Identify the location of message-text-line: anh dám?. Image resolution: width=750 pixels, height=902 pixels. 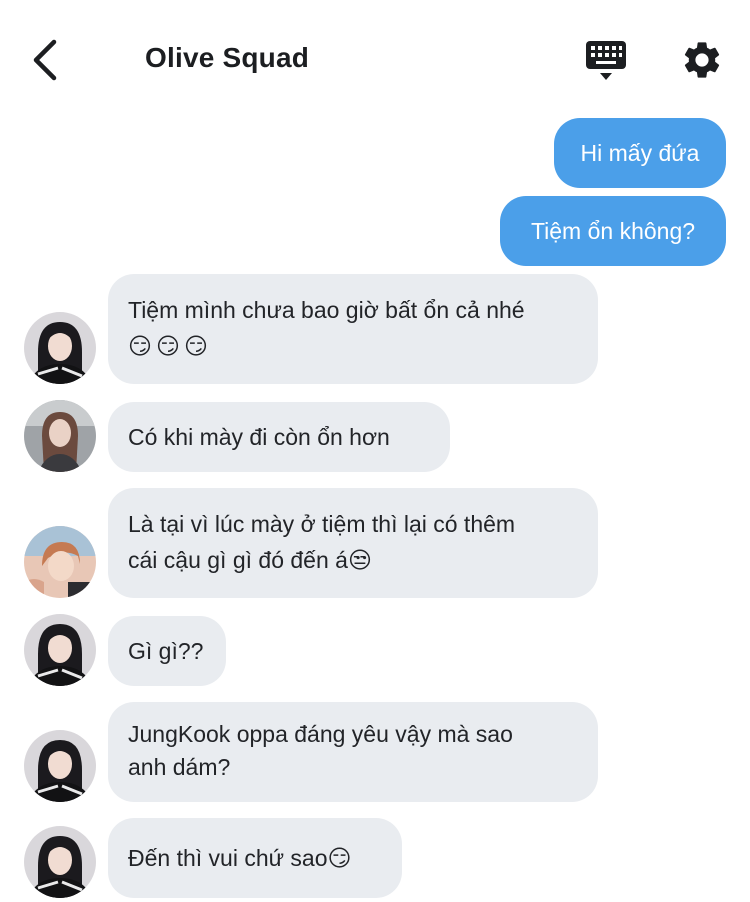
(179, 767).